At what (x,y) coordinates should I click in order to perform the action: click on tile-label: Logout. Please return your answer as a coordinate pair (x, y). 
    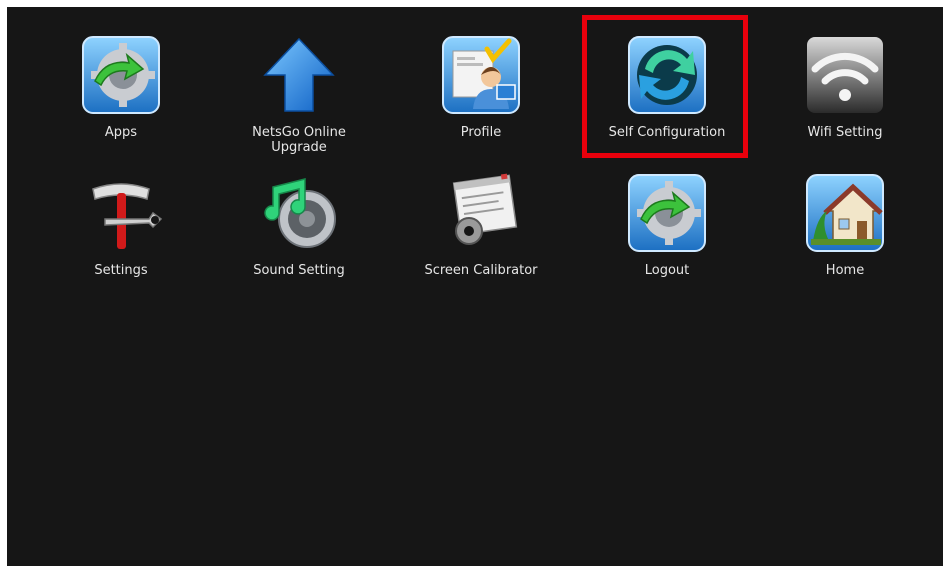
    Looking at the image, I should click on (667, 270).